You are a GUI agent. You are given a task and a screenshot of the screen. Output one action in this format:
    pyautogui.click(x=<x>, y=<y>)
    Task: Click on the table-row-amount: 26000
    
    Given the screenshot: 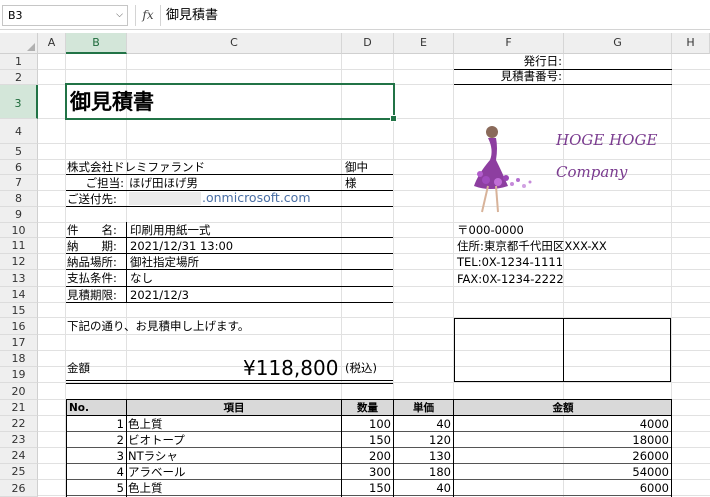 What is the action you would take?
    pyautogui.click(x=650, y=456)
    